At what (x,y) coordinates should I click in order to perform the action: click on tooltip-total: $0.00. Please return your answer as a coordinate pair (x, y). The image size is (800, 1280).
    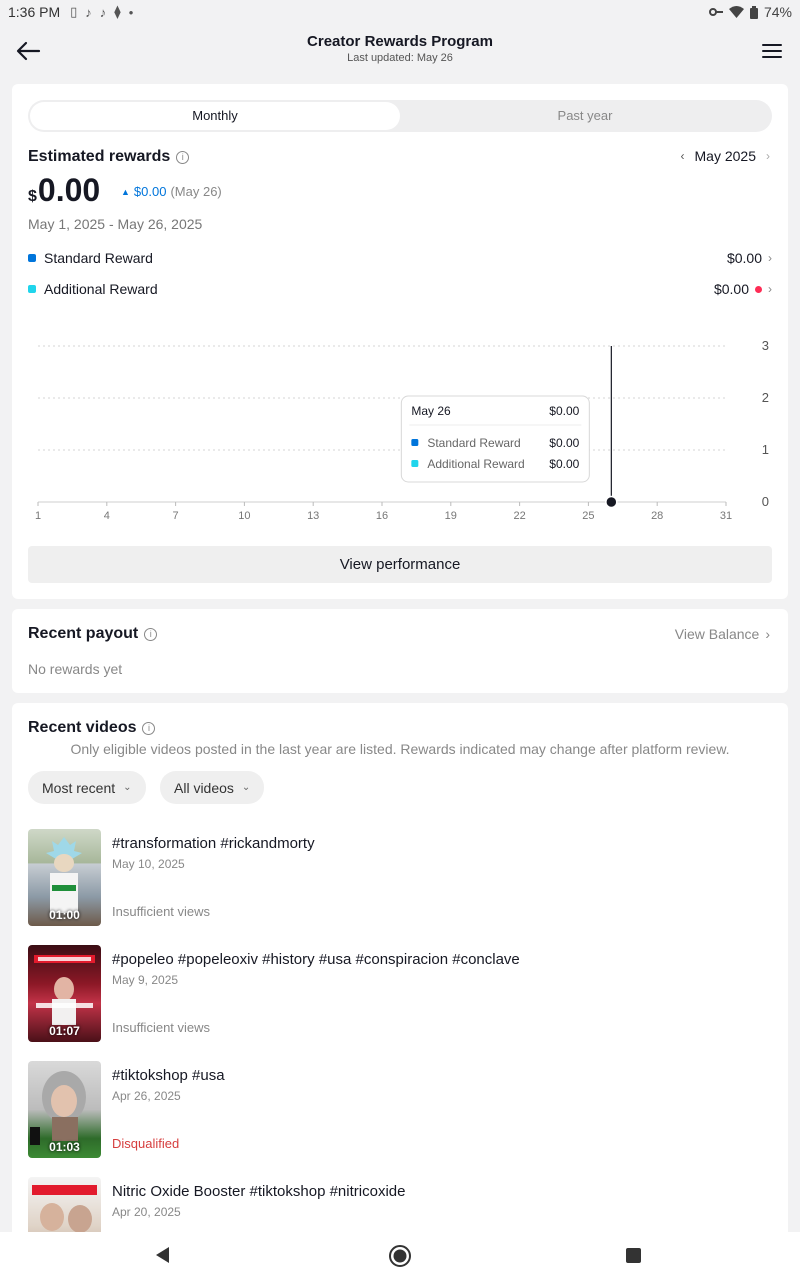
    Looking at the image, I should click on (564, 411).